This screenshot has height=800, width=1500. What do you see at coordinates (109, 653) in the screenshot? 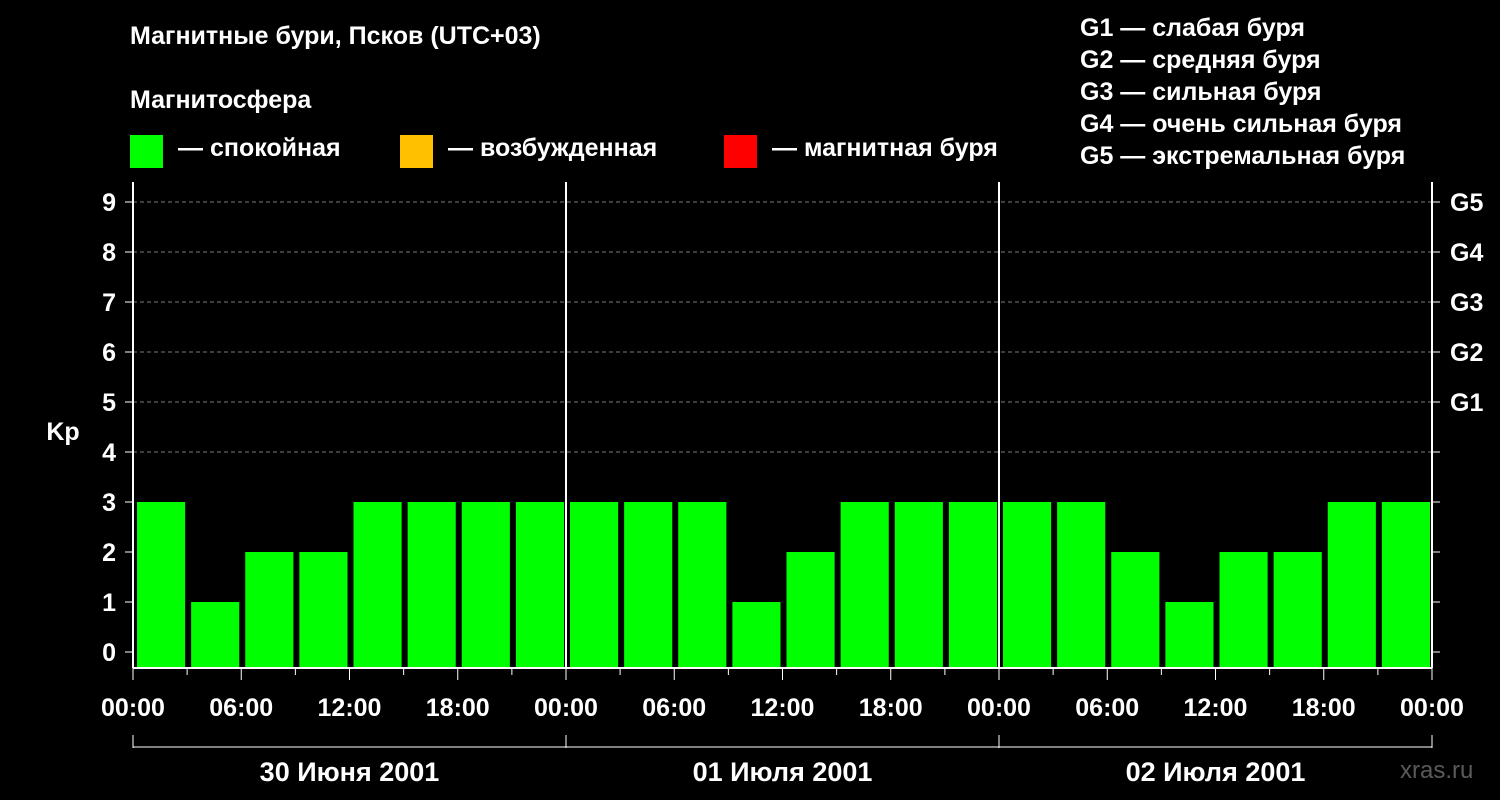
I see `y-tick-label: 0` at bounding box center [109, 653].